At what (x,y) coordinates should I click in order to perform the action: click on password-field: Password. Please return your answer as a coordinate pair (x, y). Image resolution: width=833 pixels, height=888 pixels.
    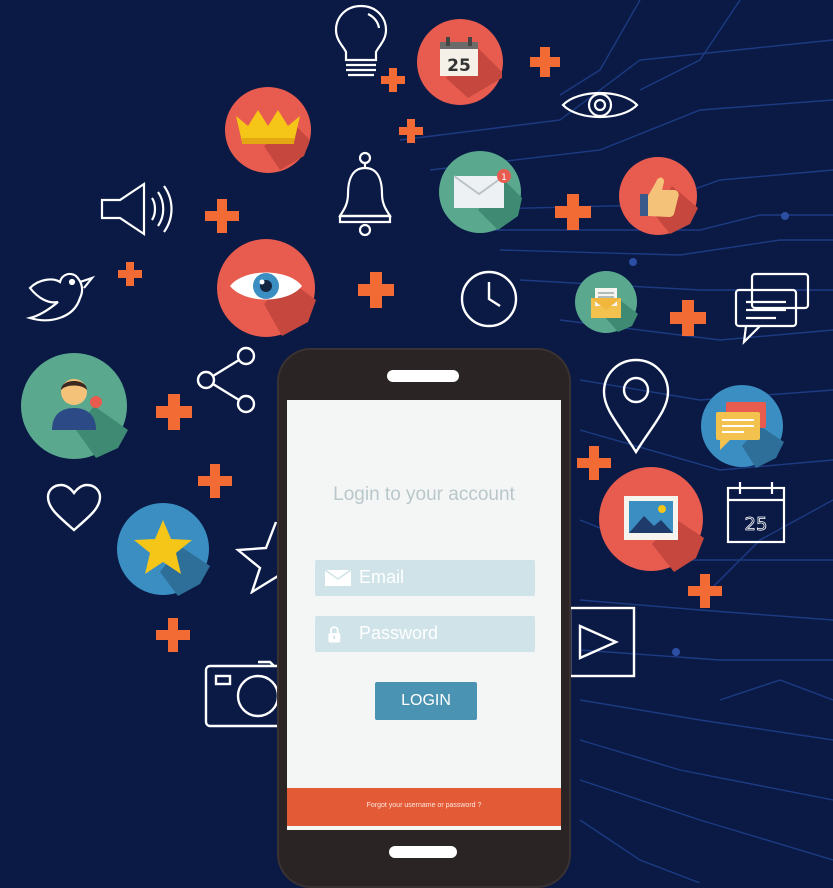
    Looking at the image, I should click on (425, 634).